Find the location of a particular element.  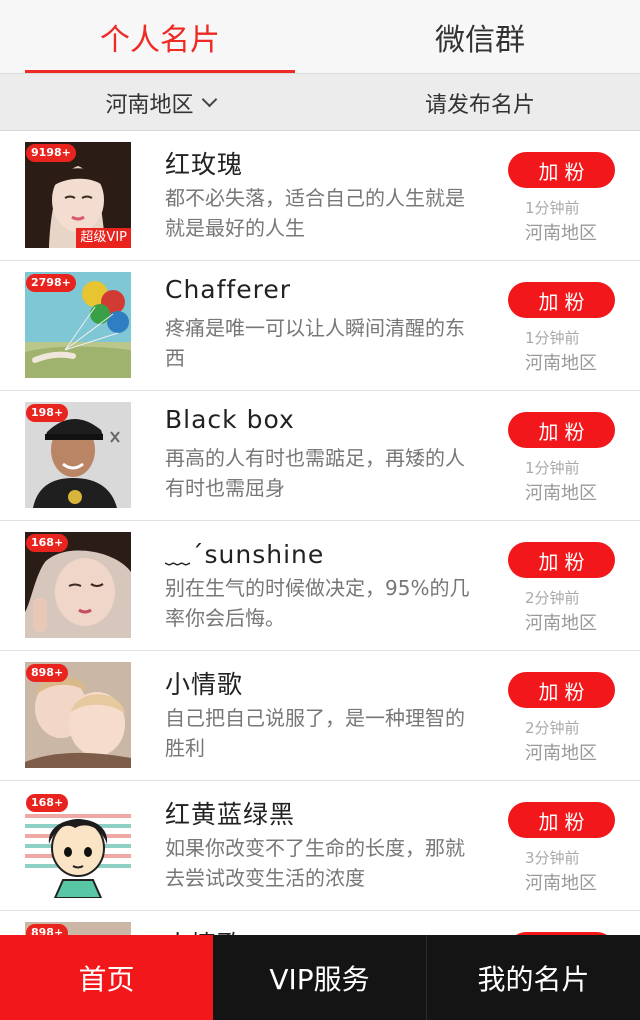

card-name: Black box is located at coordinates (230, 419).